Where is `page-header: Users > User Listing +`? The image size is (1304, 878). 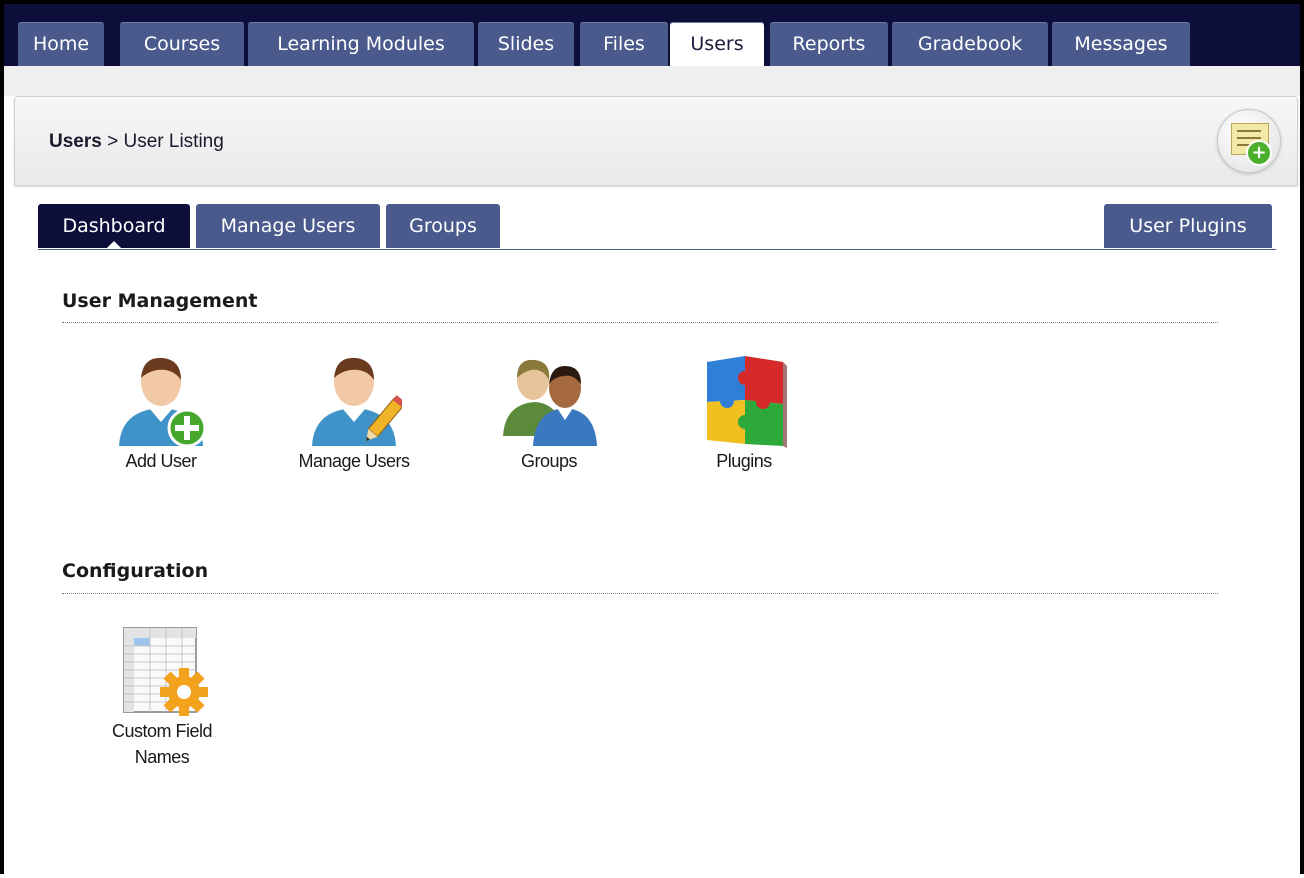 page-header: Users > User Listing + is located at coordinates (656, 141).